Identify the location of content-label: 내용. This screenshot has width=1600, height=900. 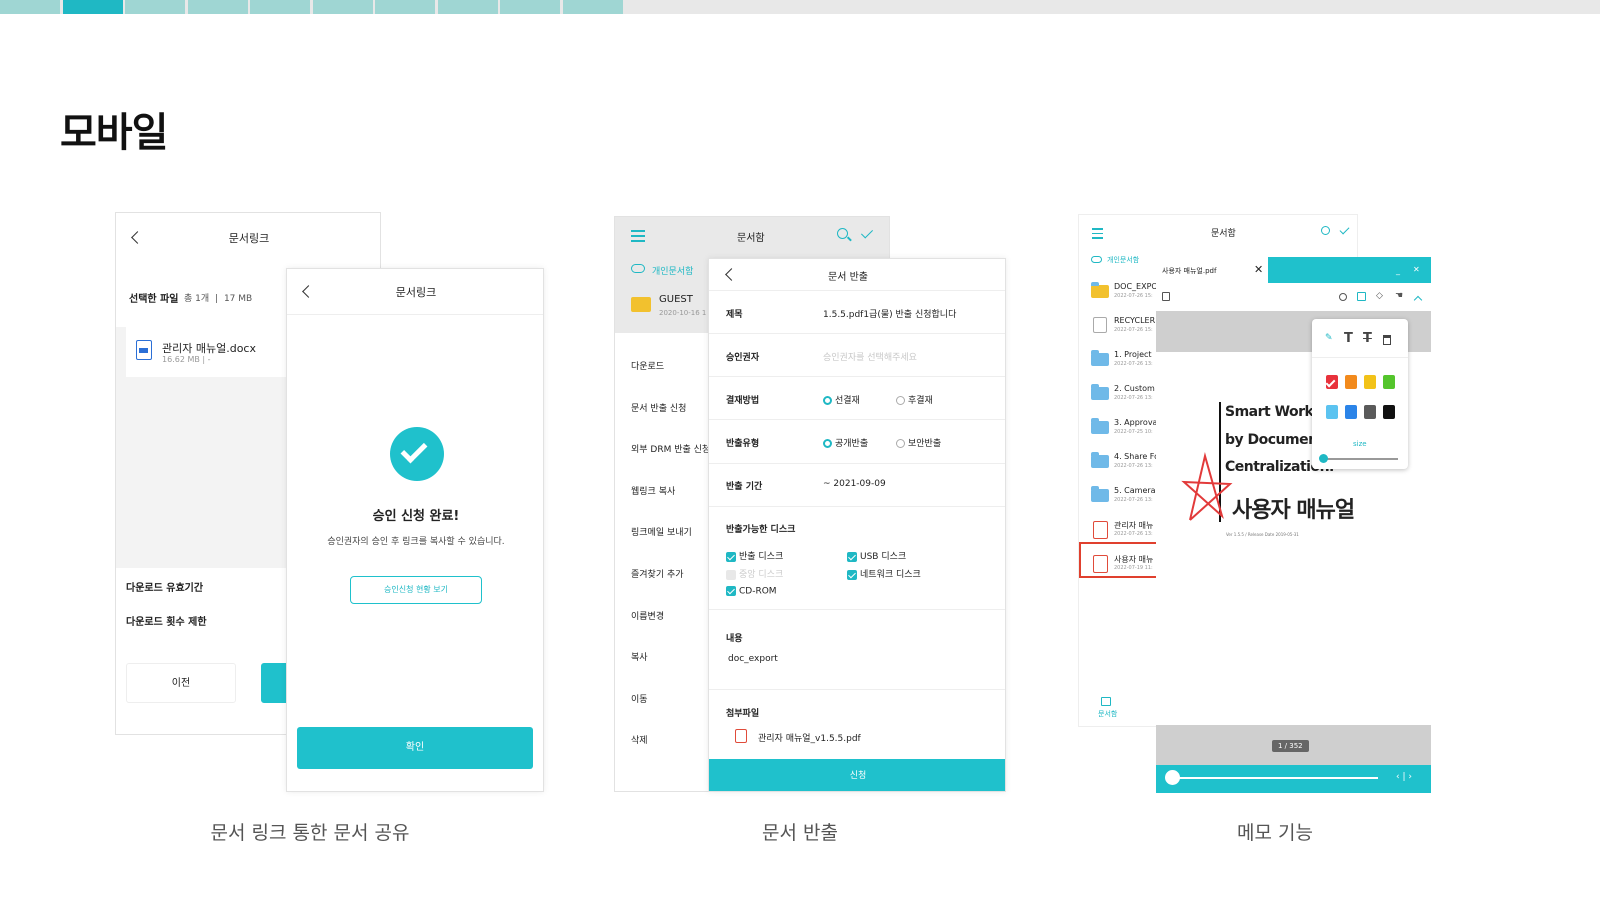
(734, 639).